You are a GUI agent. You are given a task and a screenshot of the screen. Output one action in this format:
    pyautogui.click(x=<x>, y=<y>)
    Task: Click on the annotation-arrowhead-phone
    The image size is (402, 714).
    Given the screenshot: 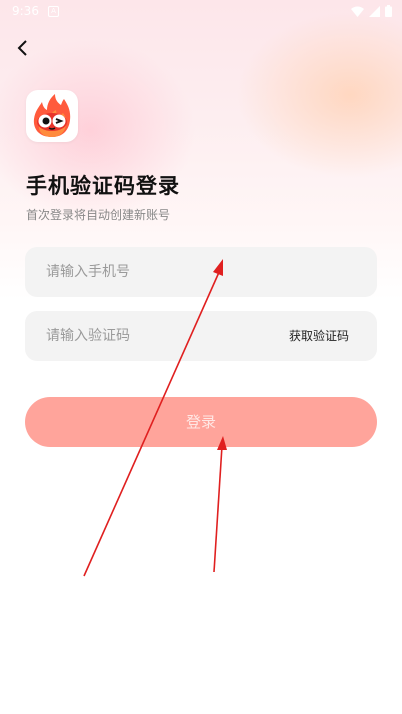 What is the action you would take?
    pyautogui.click(x=218, y=267)
    